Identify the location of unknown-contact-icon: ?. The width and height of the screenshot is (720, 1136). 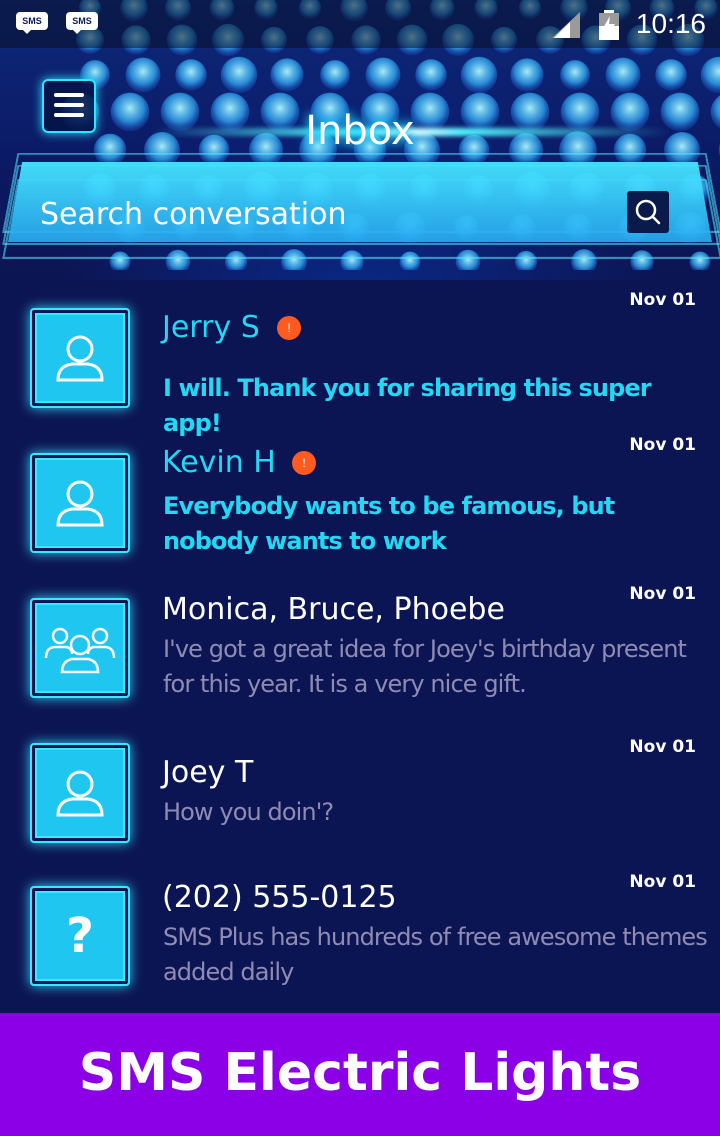
(80, 936).